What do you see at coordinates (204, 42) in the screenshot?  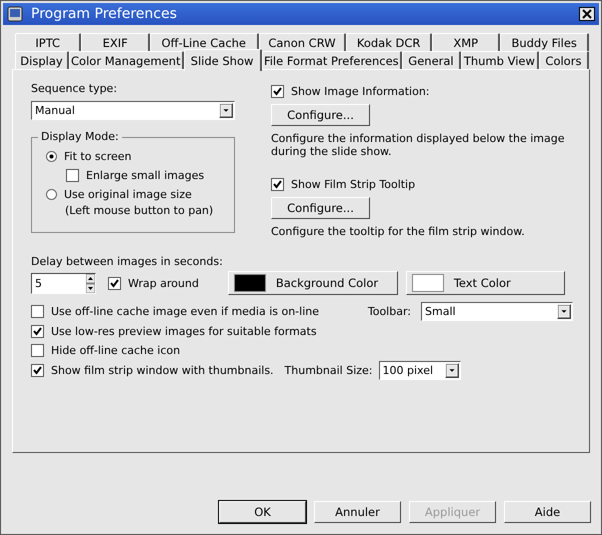 I see `tab: Off-Line Cache` at bounding box center [204, 42].